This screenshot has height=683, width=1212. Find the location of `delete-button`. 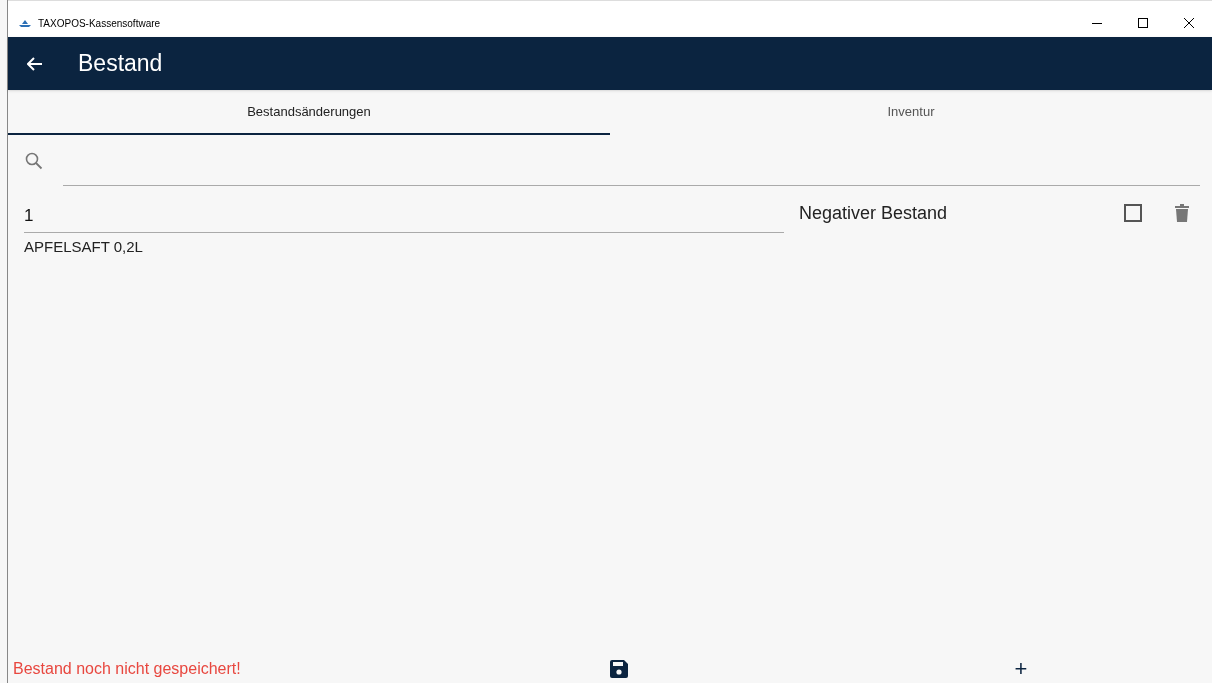

delete-button is located at coordinates (1182, 213).